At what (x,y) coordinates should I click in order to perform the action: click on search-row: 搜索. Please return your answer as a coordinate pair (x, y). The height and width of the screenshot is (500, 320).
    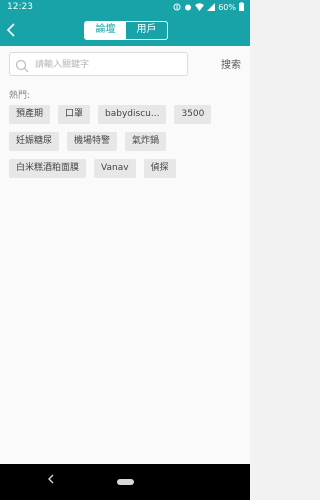
    Looking at the image, I should click on (125, 64).